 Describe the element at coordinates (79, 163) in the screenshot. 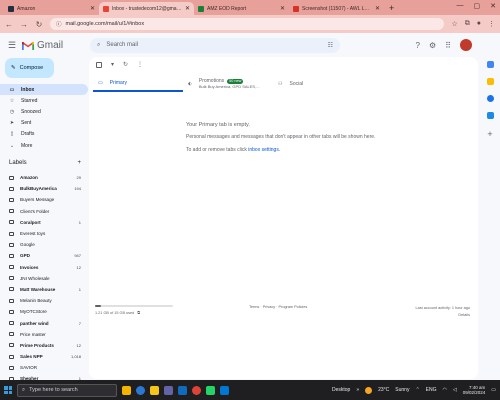

I see `add-label-button: +` at that location.